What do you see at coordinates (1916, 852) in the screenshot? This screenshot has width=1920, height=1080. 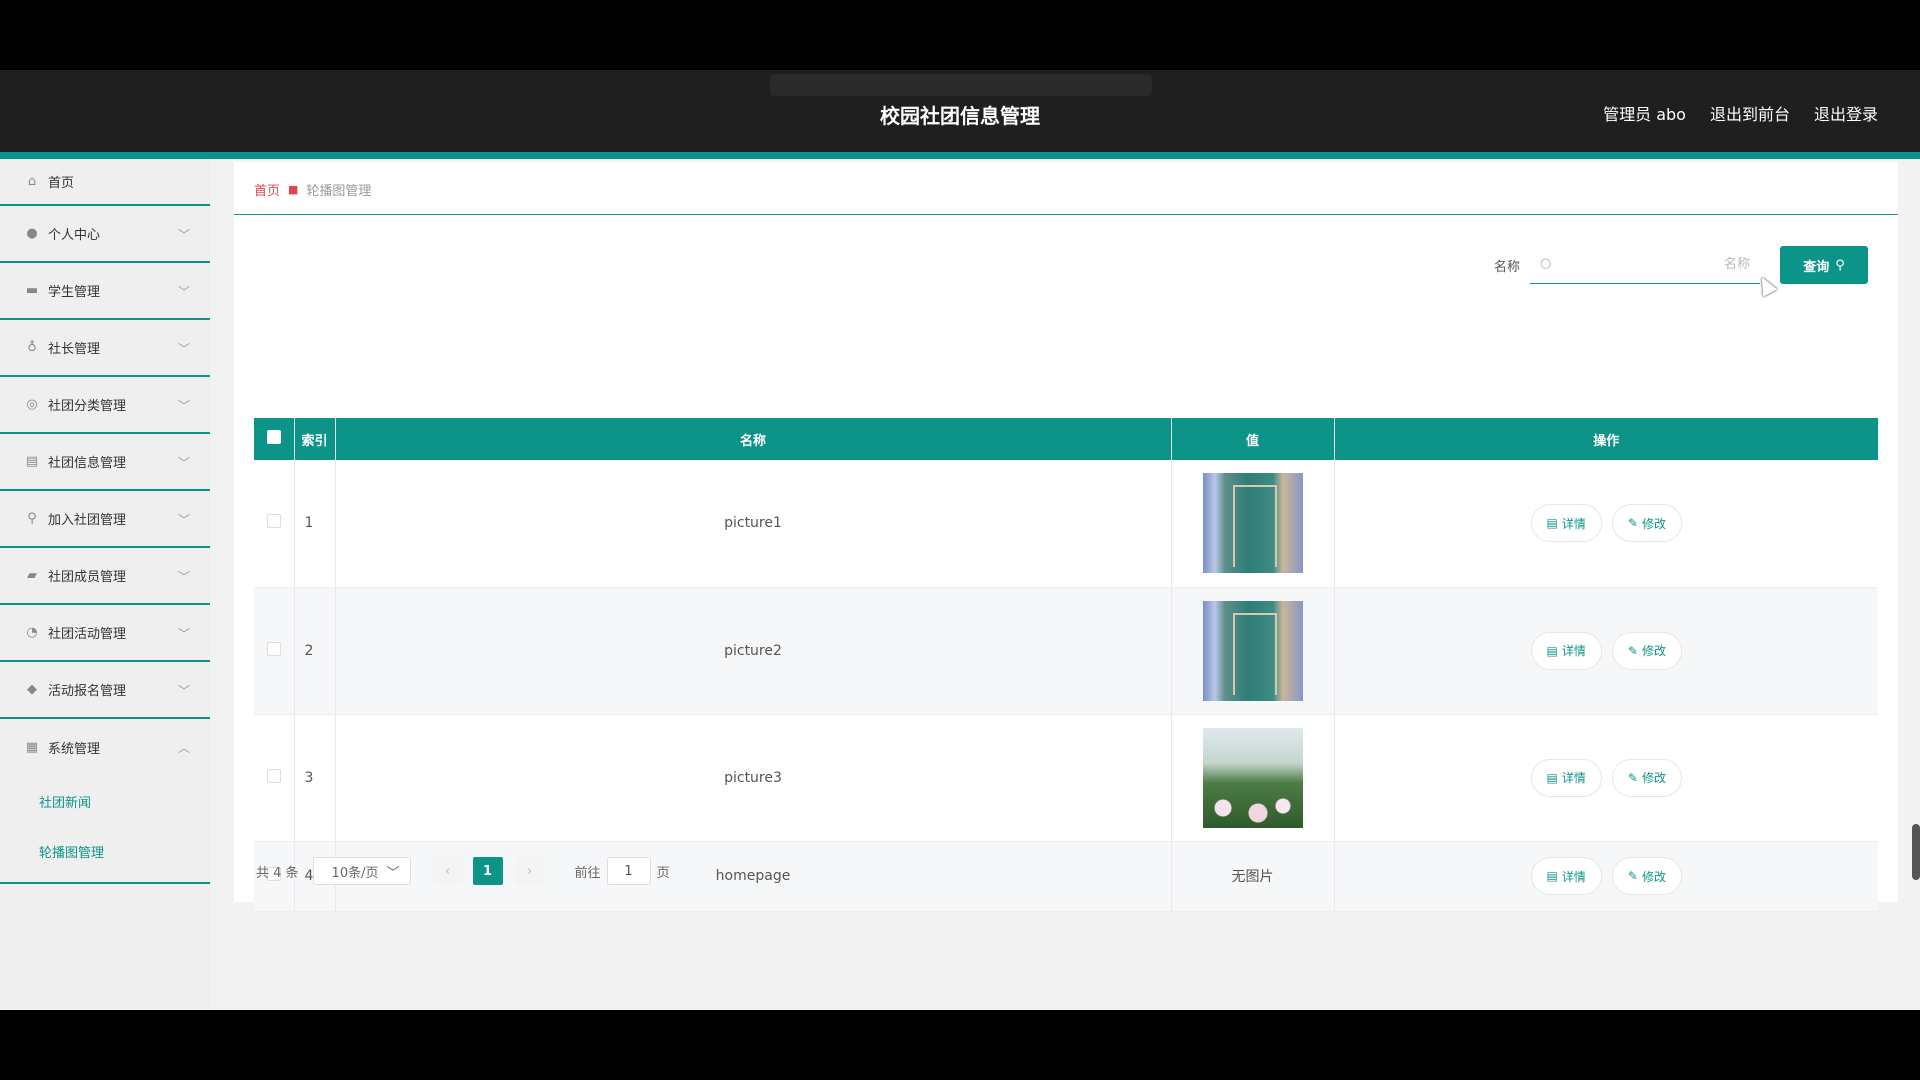 I see `page-scrollbar` at bounding box center [1916, 852].